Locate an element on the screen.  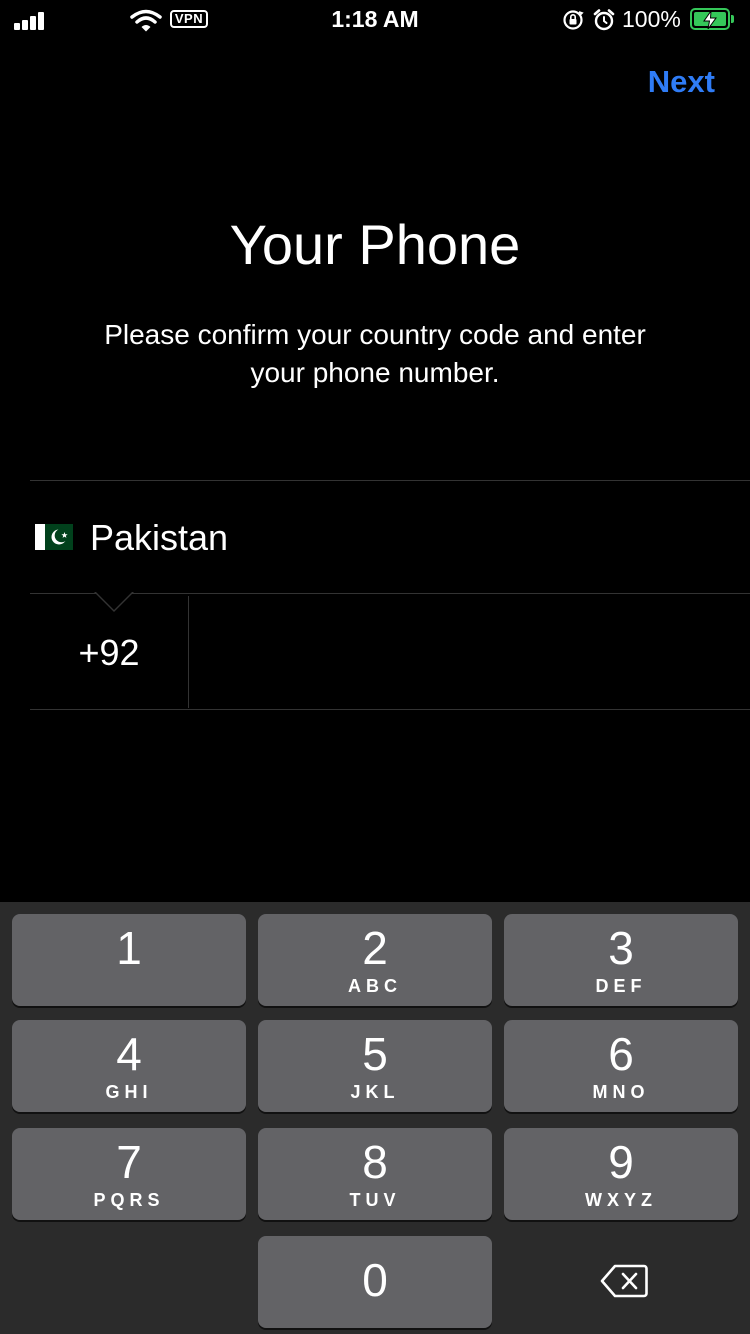
key-letters: JKL is located at coordinates (375, 1092).